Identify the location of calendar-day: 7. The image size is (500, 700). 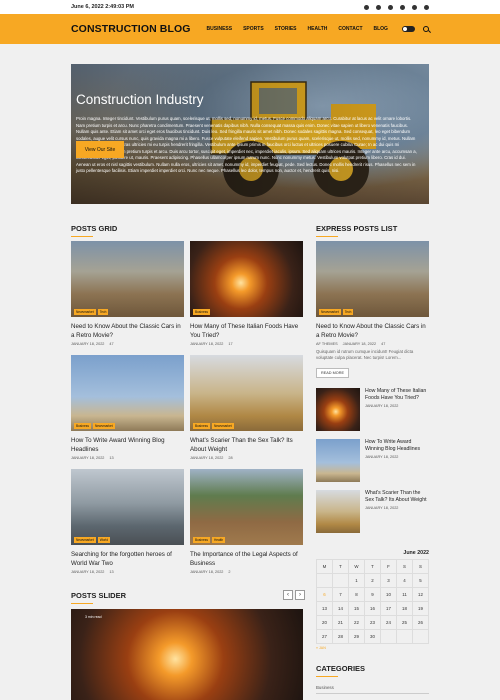
(340, 594).